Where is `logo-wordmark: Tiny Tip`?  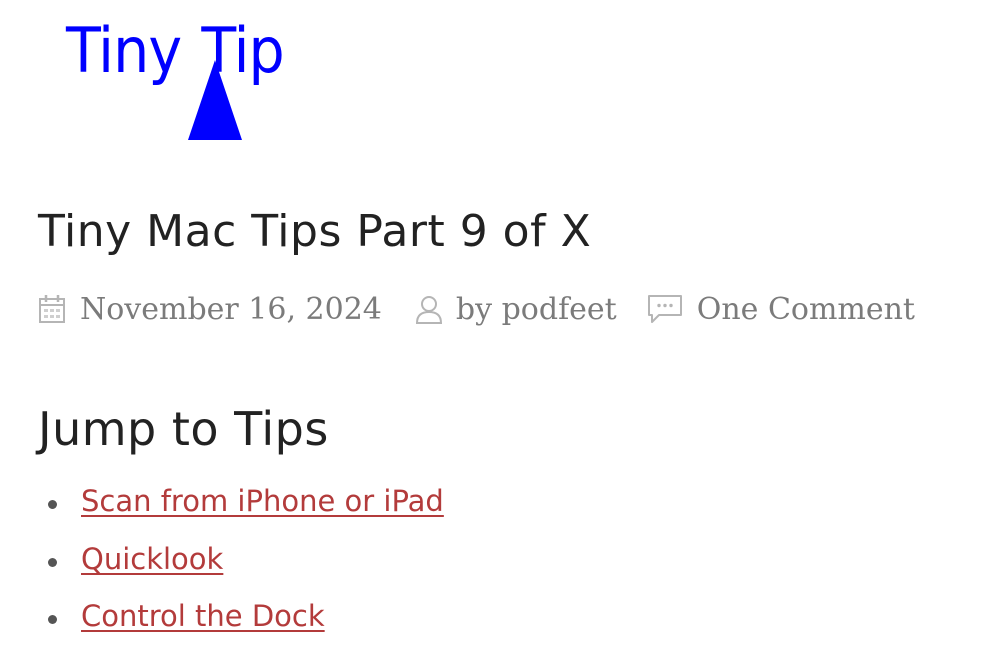 logo-wordmark: Tiny Tip is located at coordinates (175, 51).